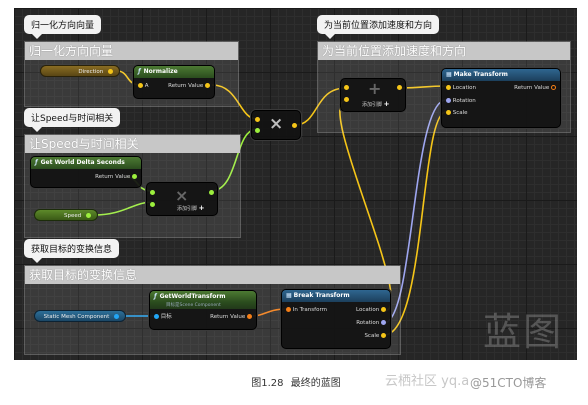  I want to click on make-transform-title: Make Transform, so click(480, 74).